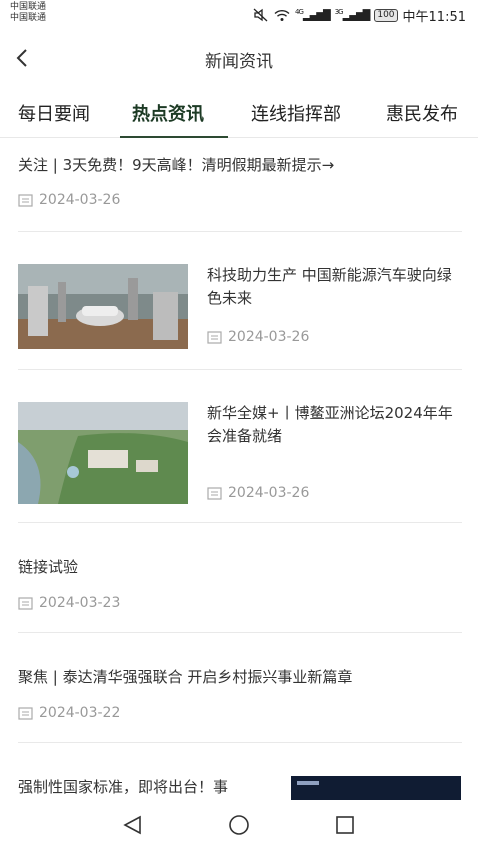 Image resolution: width=478 pixels, height=850 pixels. I want to click on network-type-2: 3G, so click(339, 12).